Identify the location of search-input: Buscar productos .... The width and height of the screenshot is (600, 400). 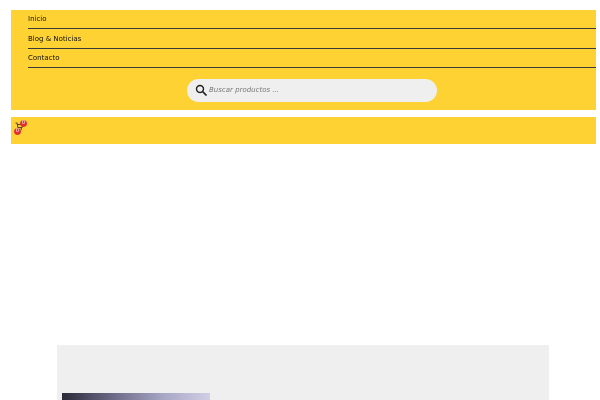
(312, 90).